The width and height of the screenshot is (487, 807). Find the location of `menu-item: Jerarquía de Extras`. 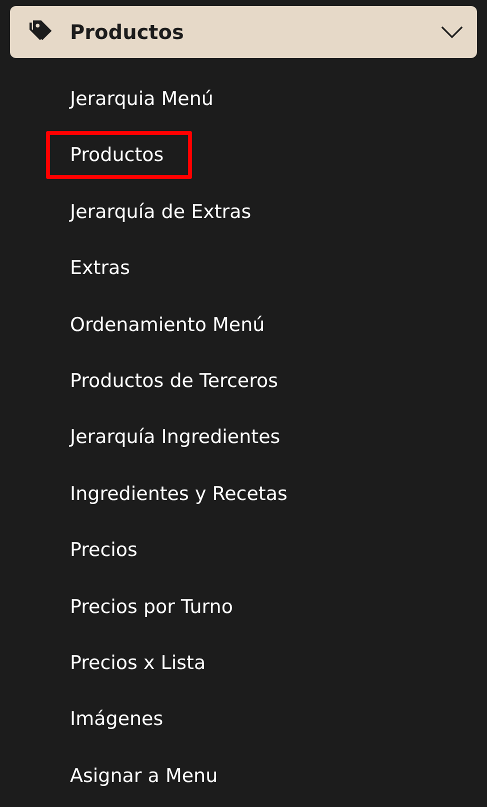

menu-item: Jerarquía de Extras is located at coordinates (163, 212).